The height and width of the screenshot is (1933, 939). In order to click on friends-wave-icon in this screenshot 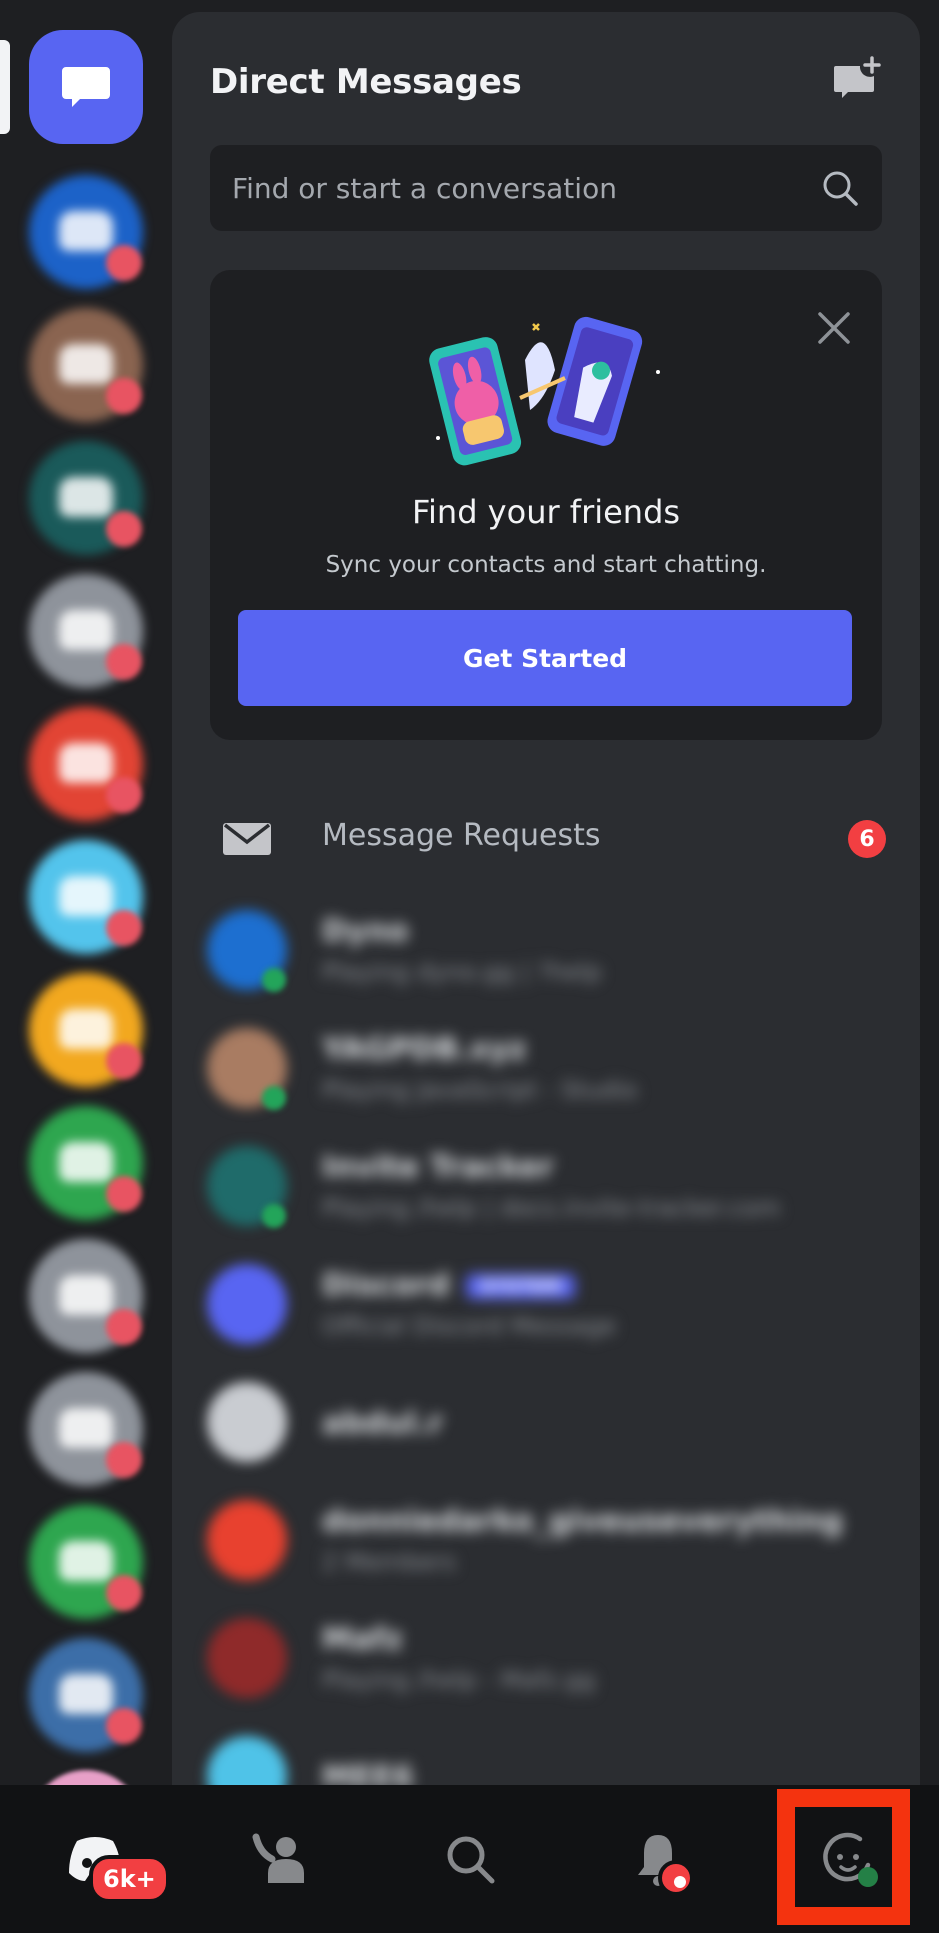, I will do `click(278, 1858)`.